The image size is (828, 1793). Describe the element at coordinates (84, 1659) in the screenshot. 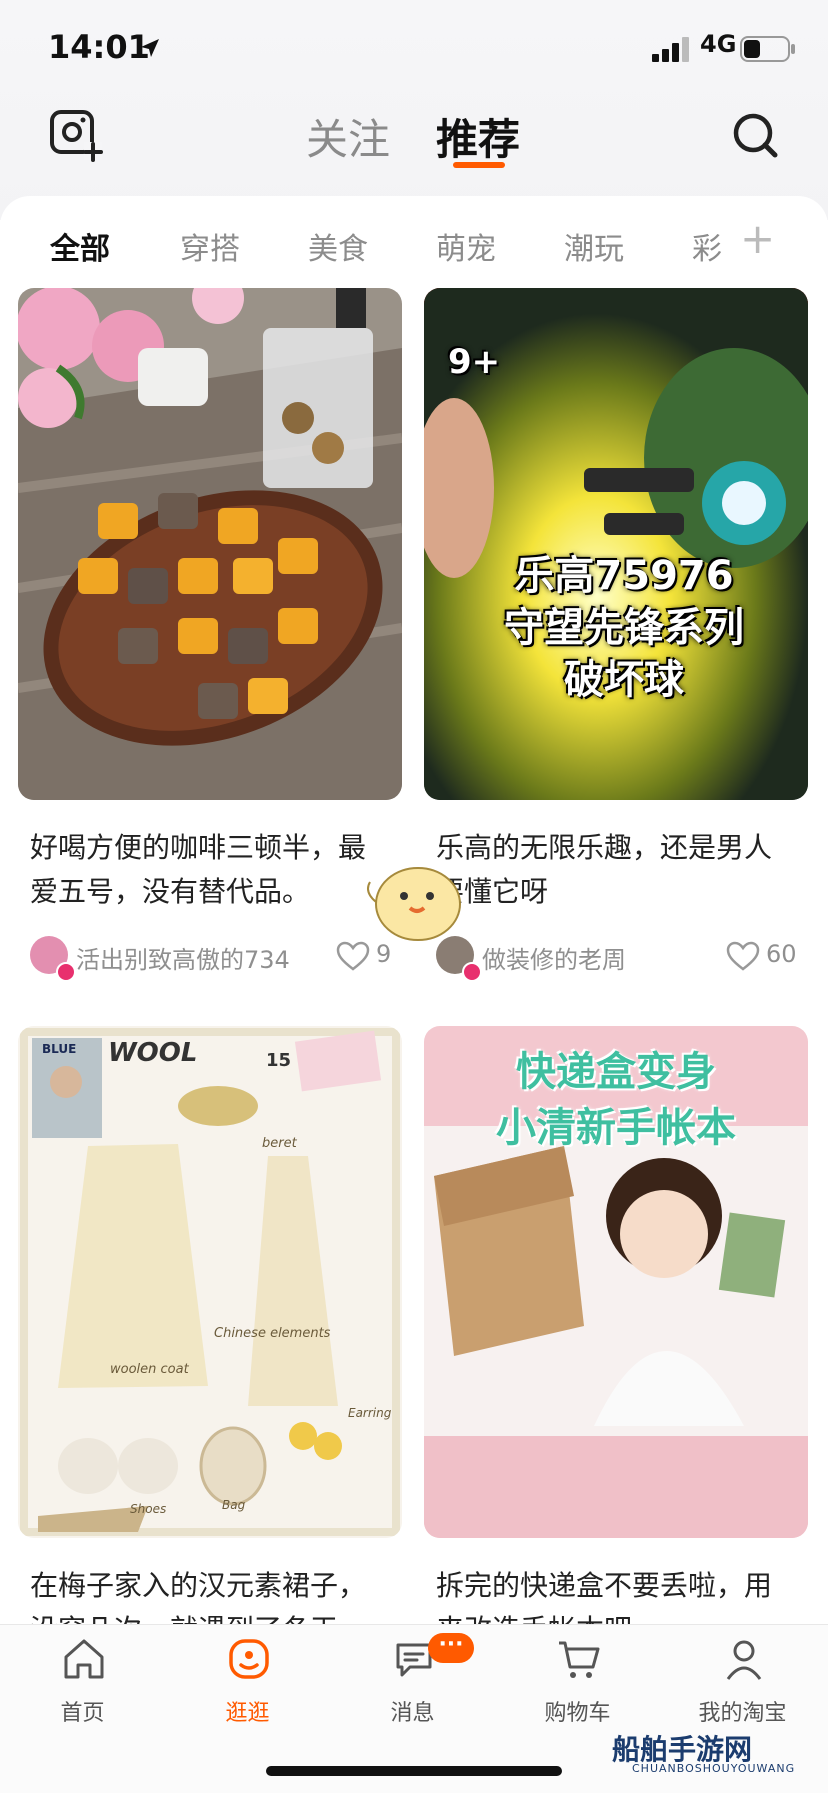

I see `home-icon` at that location.